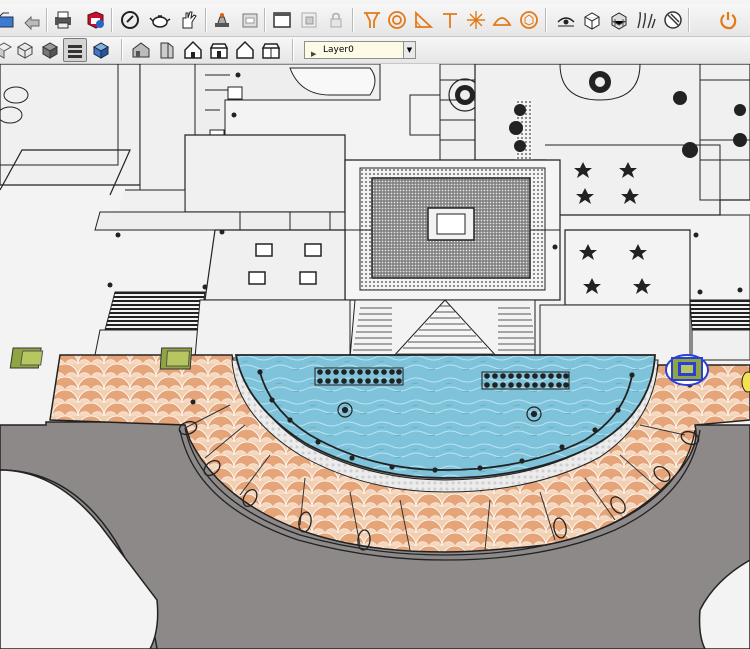 The height and width of the screenshot is (649, 750). I want to click on angle-icon, so click(423, 20).